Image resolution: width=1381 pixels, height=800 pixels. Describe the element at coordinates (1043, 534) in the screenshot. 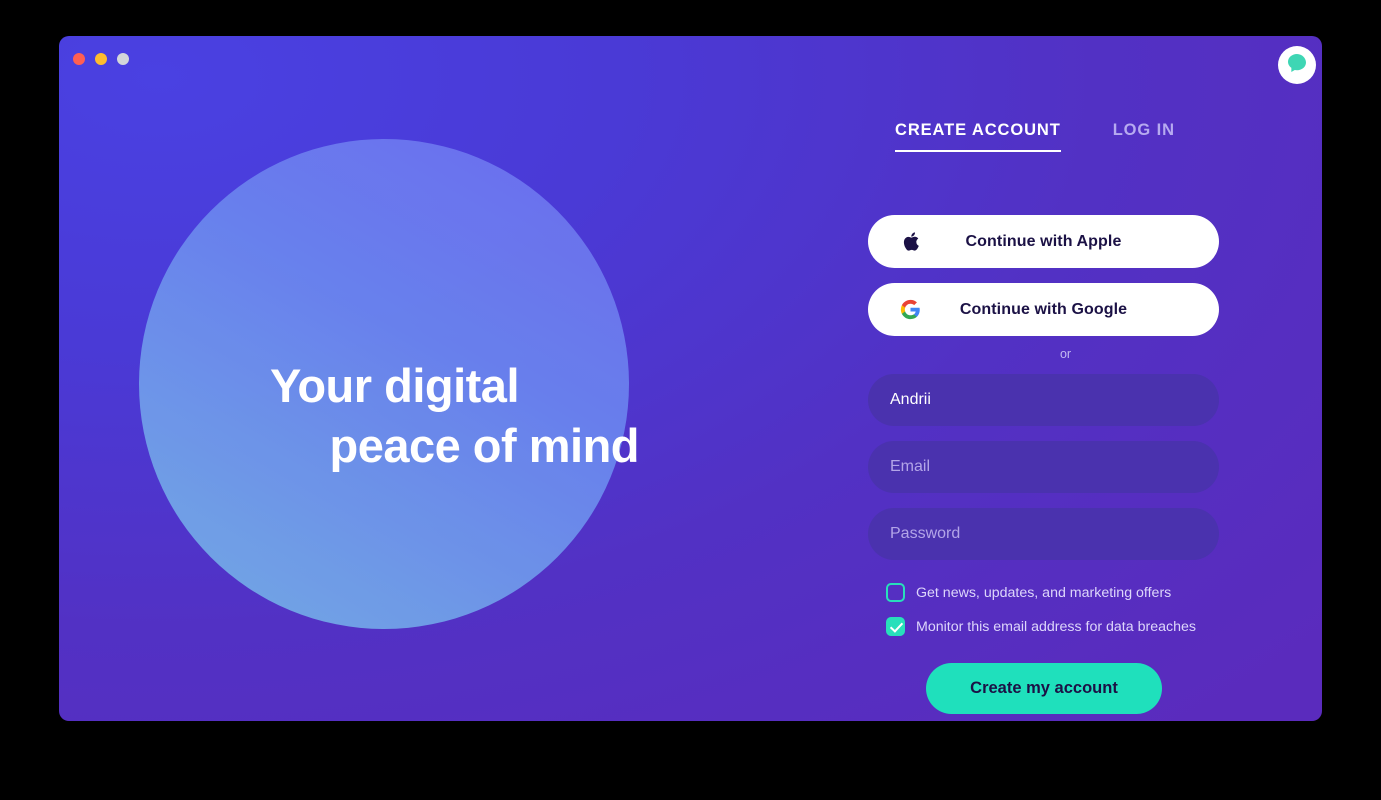

I see `password-input` at that location.